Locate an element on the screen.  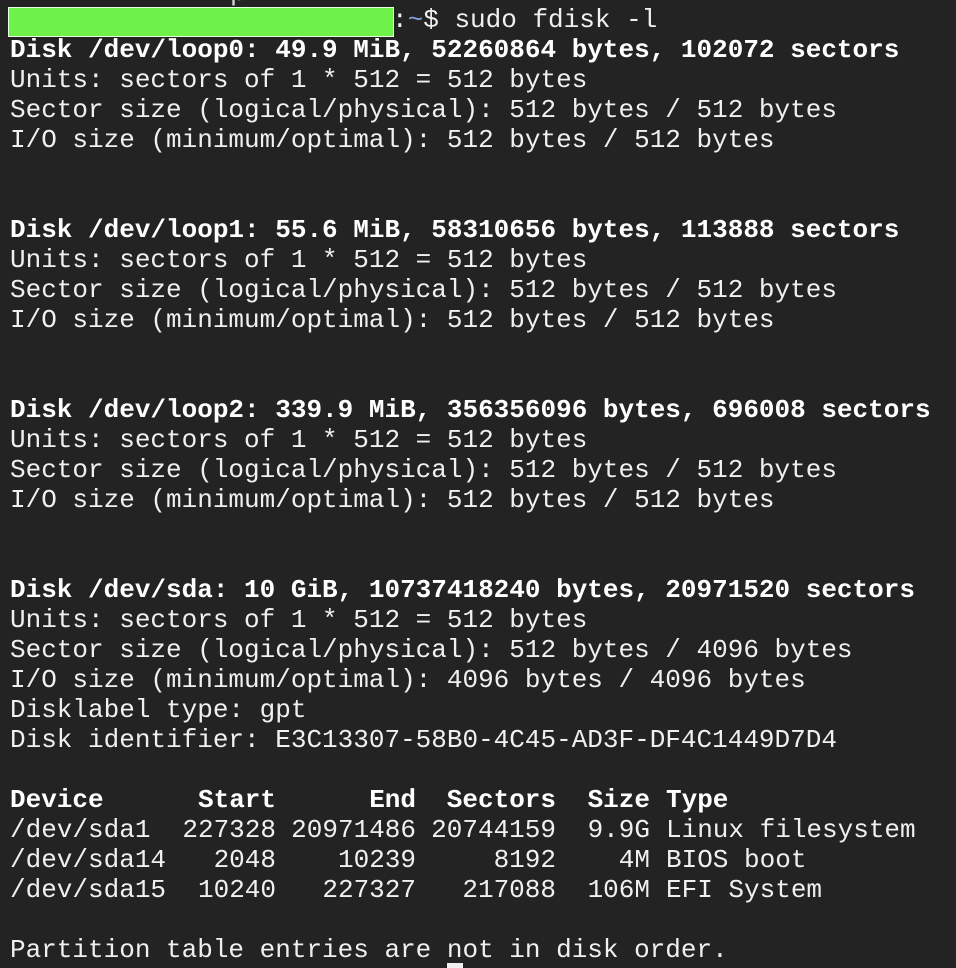
col-size: Size is located at coordinates (618, 800).